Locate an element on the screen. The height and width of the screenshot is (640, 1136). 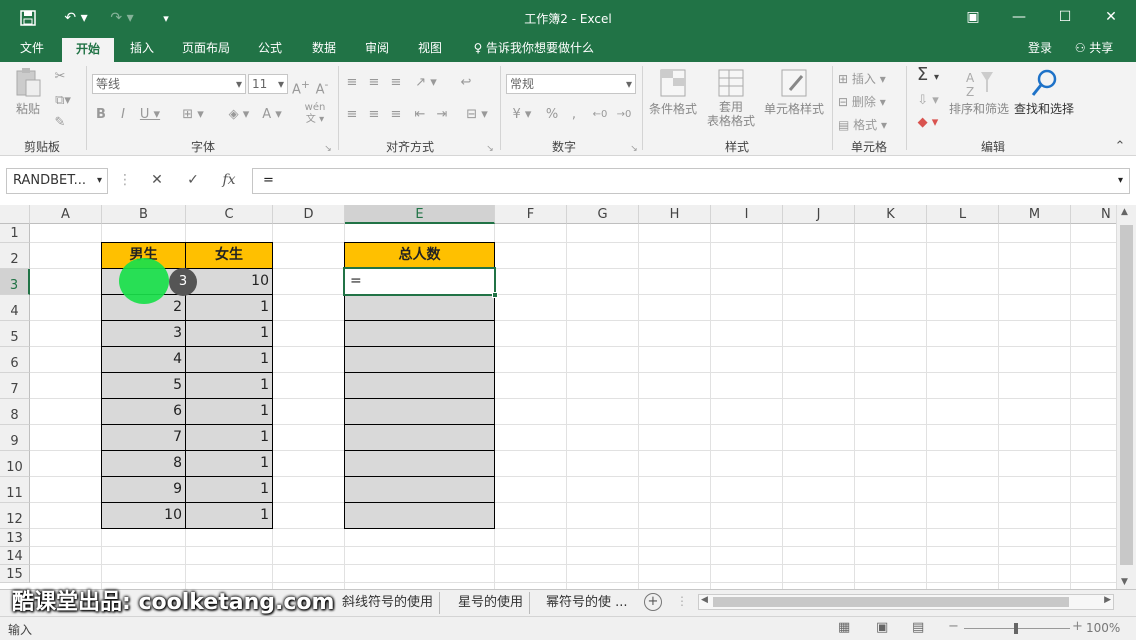
cell-c6: 1 is located at coordinates (229, 359).